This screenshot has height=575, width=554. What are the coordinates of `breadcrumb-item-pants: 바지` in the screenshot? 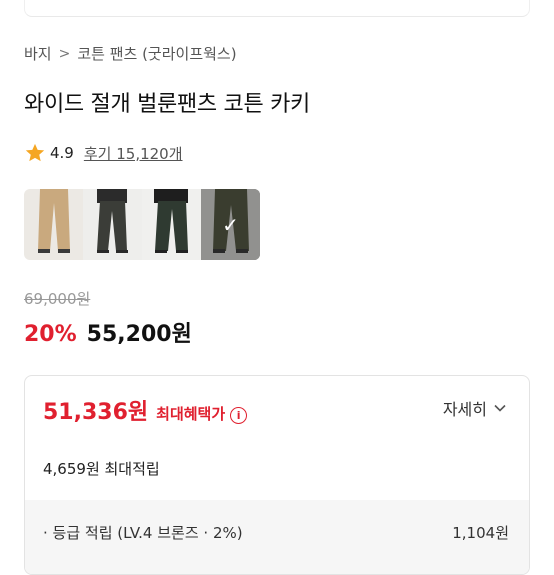 It's located at (38, 53).